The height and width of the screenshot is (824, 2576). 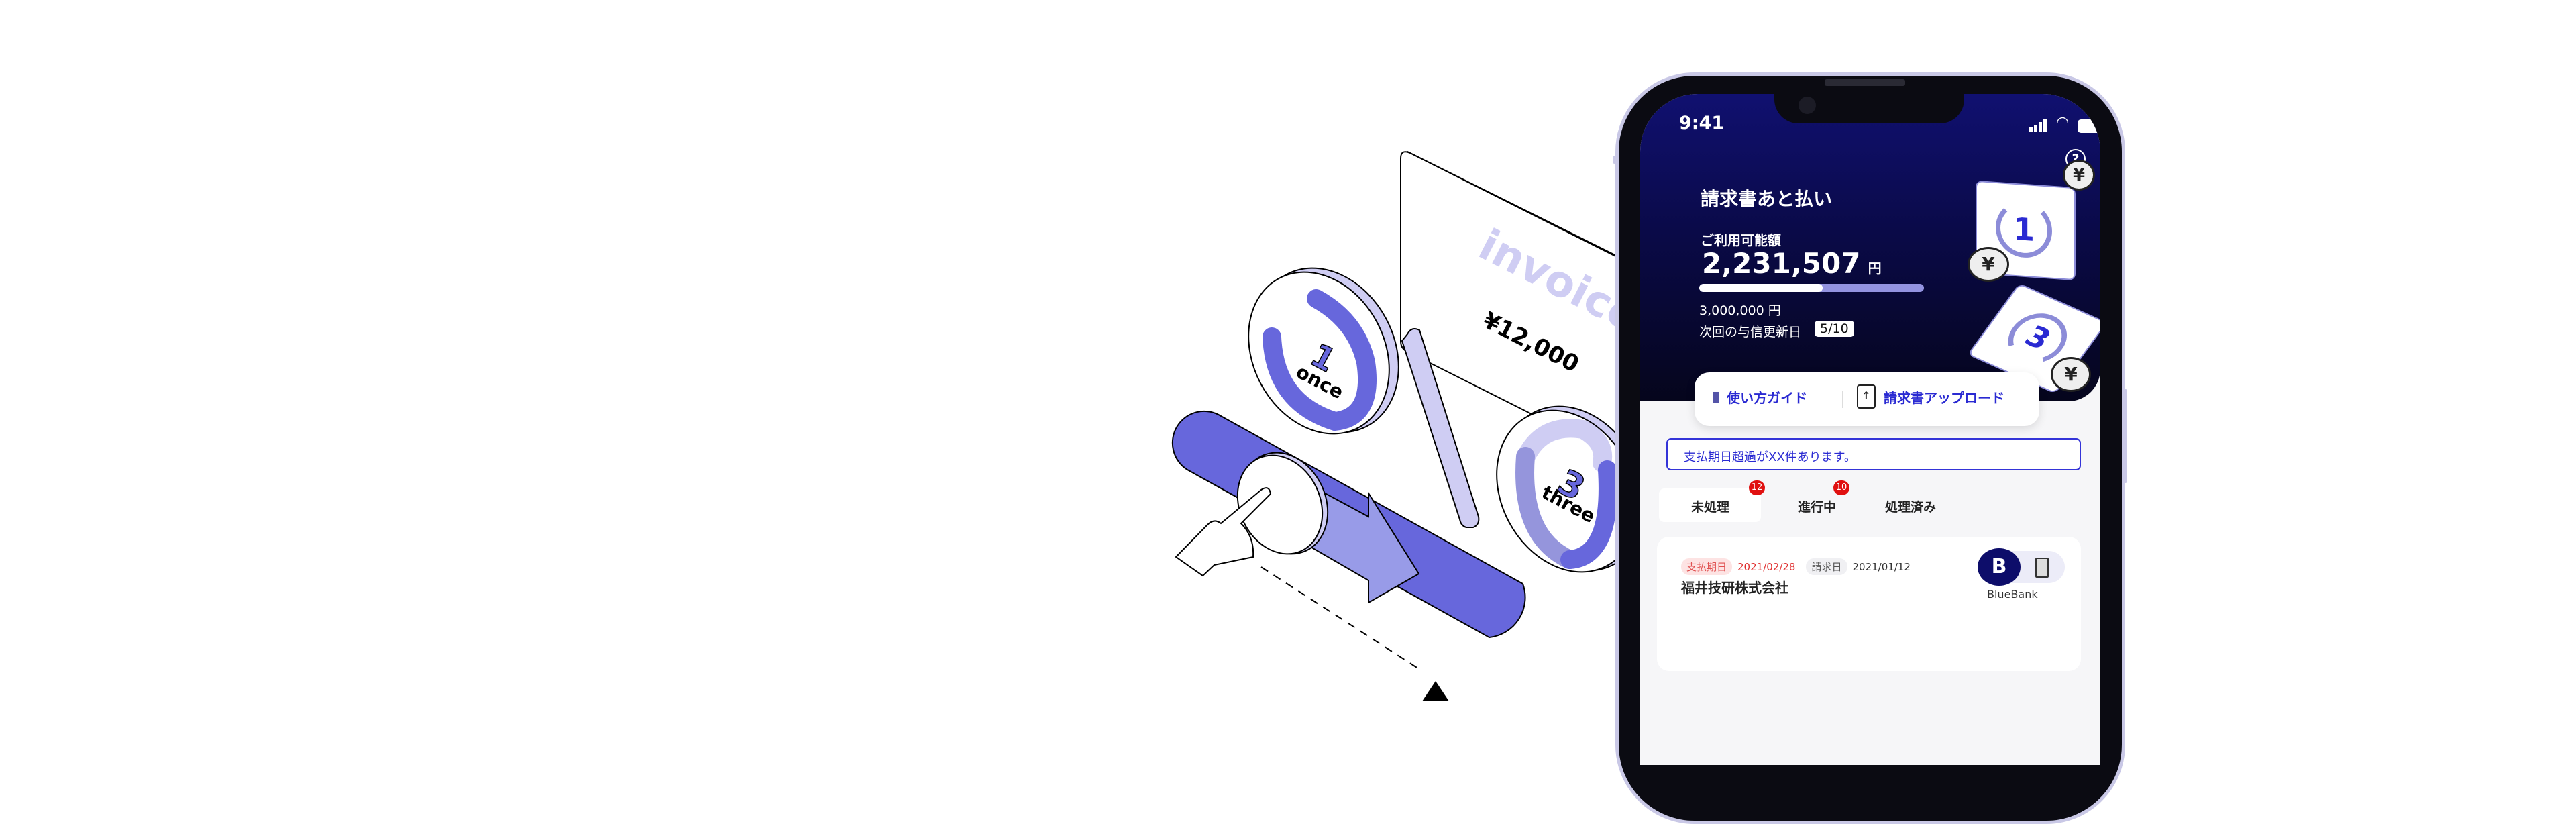 What do you see at coordinates (1757, 487) in the screenshot?
I see `tab-badge: 12` at bounding box center [1757, 487].